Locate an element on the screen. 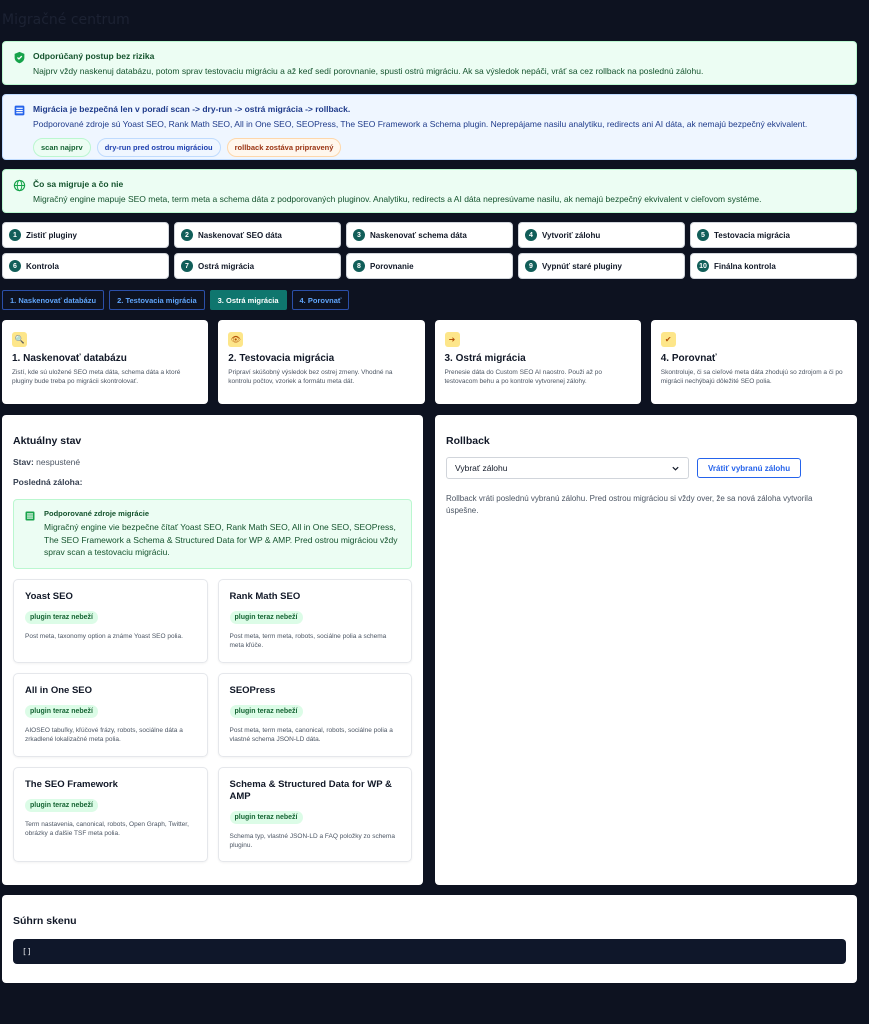  state-value: nespustené is located at coordinates (58, 462).